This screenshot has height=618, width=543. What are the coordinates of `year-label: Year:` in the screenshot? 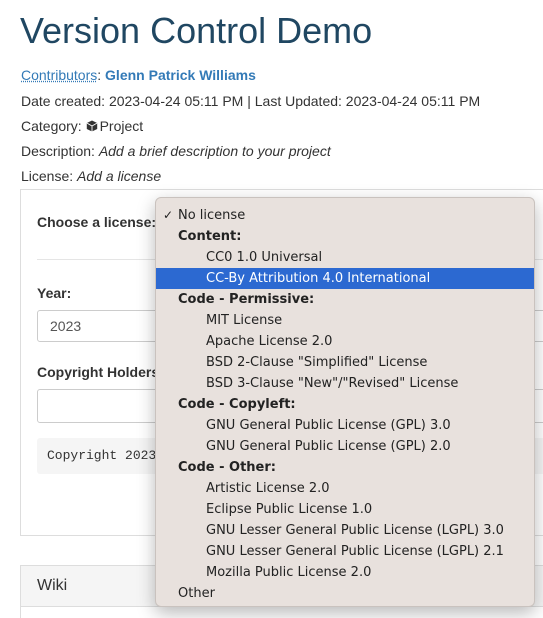 It's located at (54, 293).